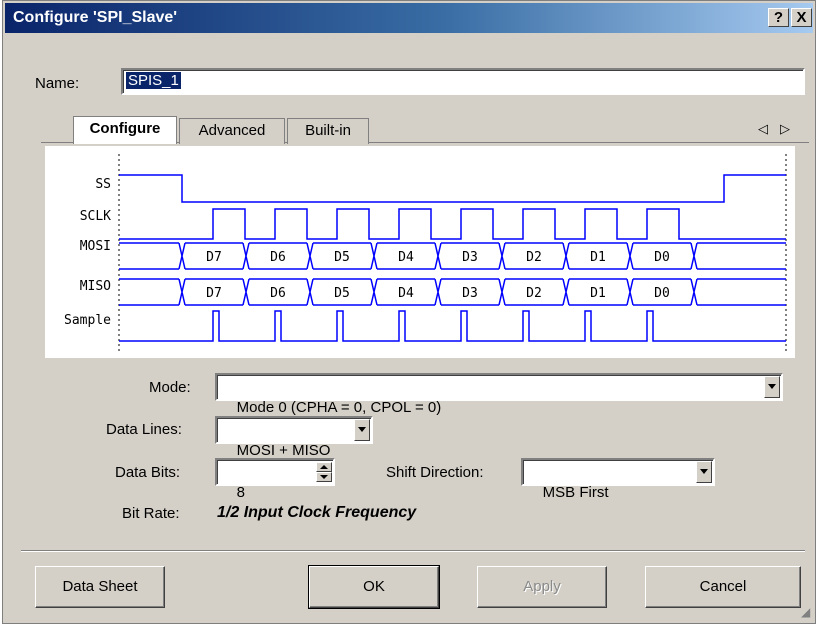  Describe the element at coordinates (618, 479) in the screenshot. I see `shift-direction-select: MSB First` at that location.